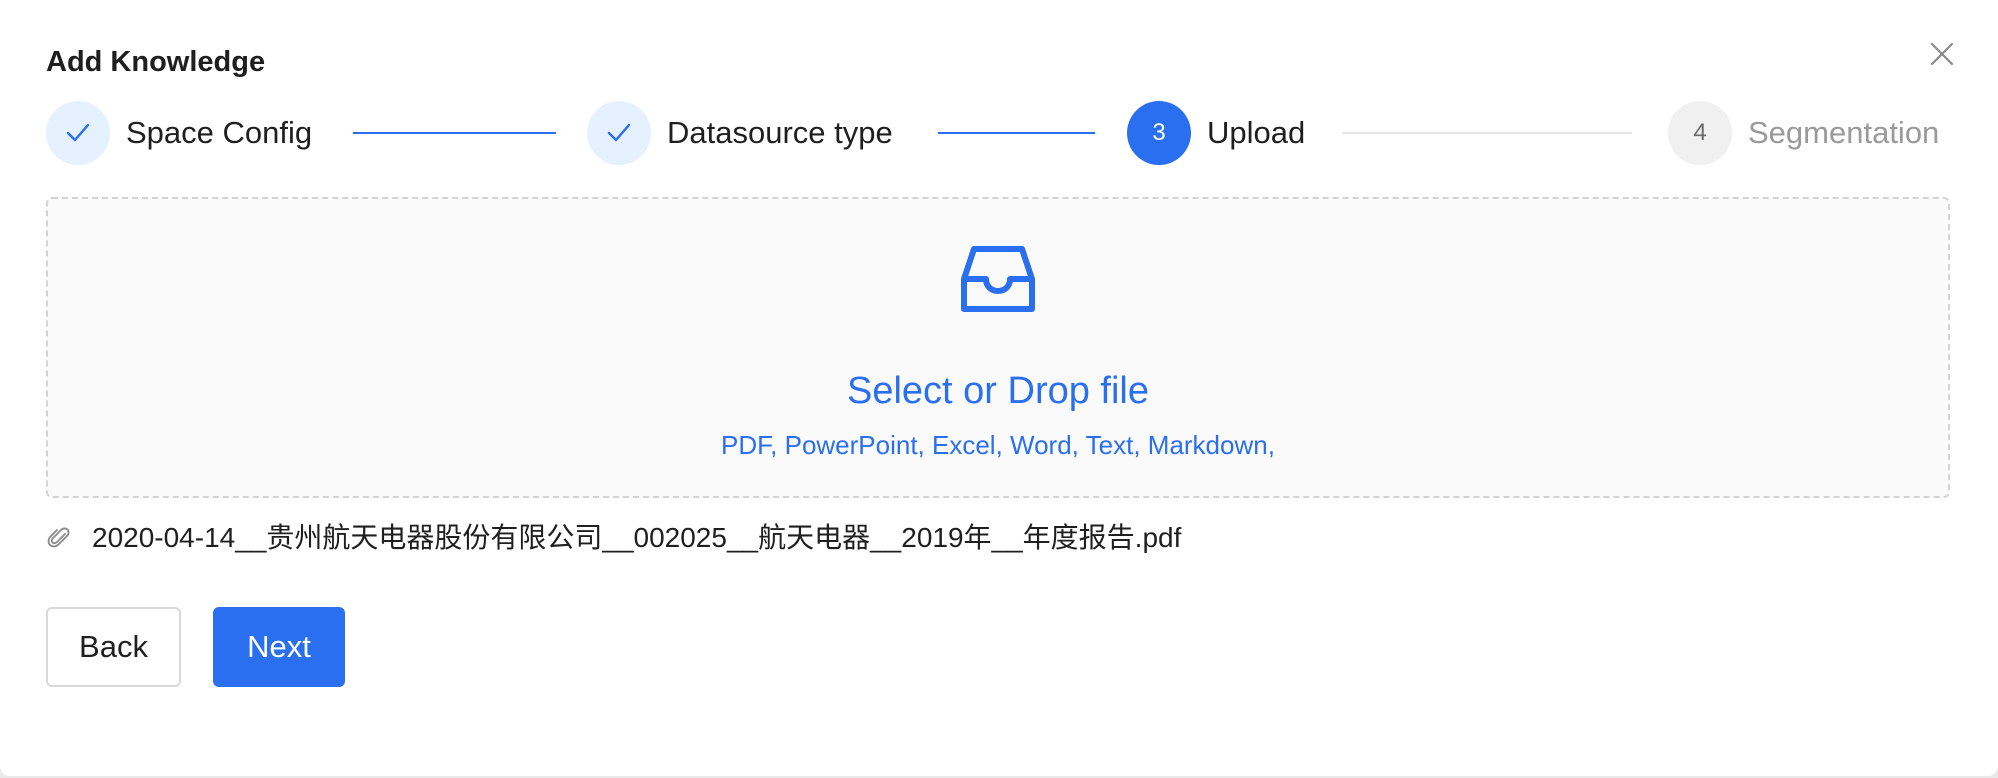 This screenshot has width=1998, height=778. Describe the element at coordinates (156, 62) in the screenshot. I see `modal-title: Add Knowledge` at that location.